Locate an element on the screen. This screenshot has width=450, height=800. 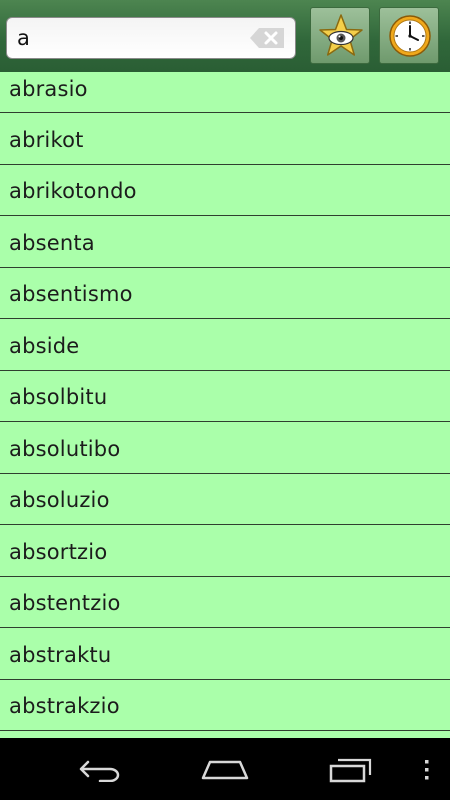
back-icon is located at coordinates (100, 770).